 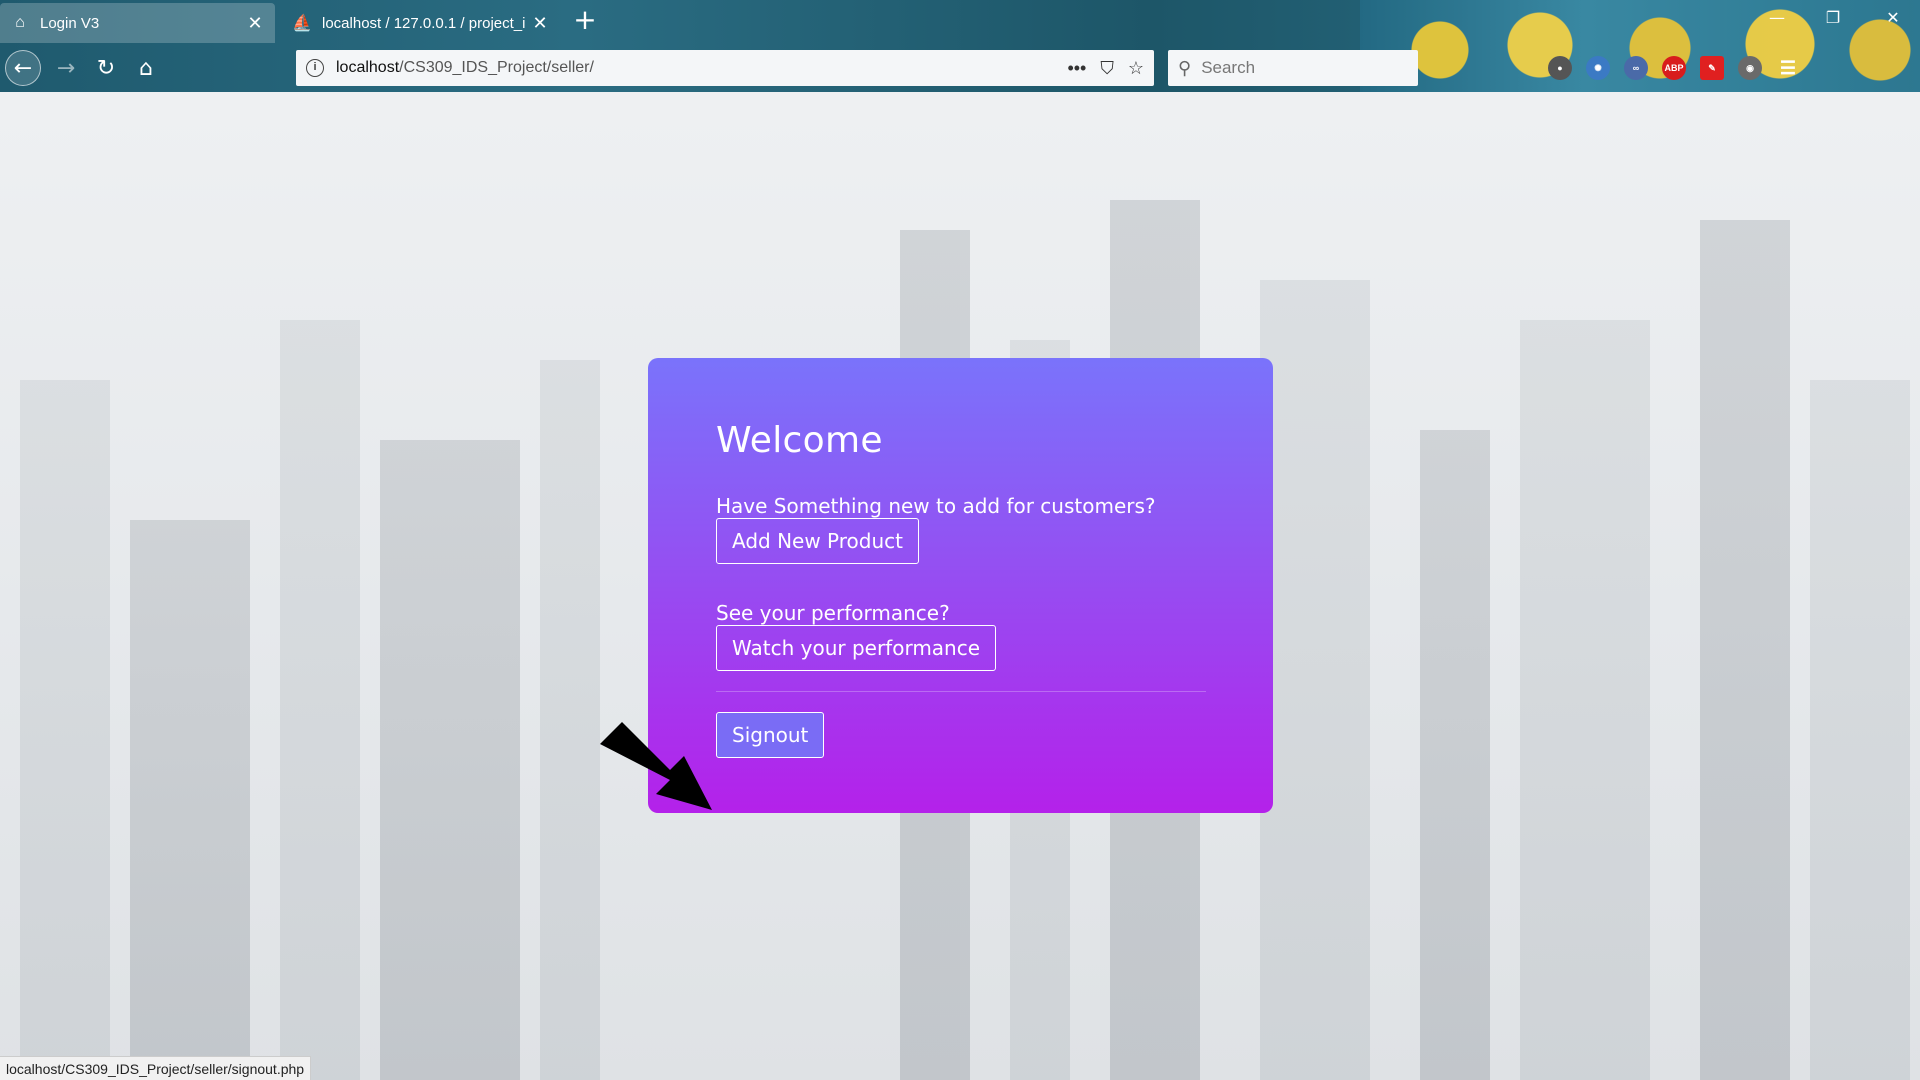 I want to click on adblock-icon: ABP, so click(x=1674, y=68).